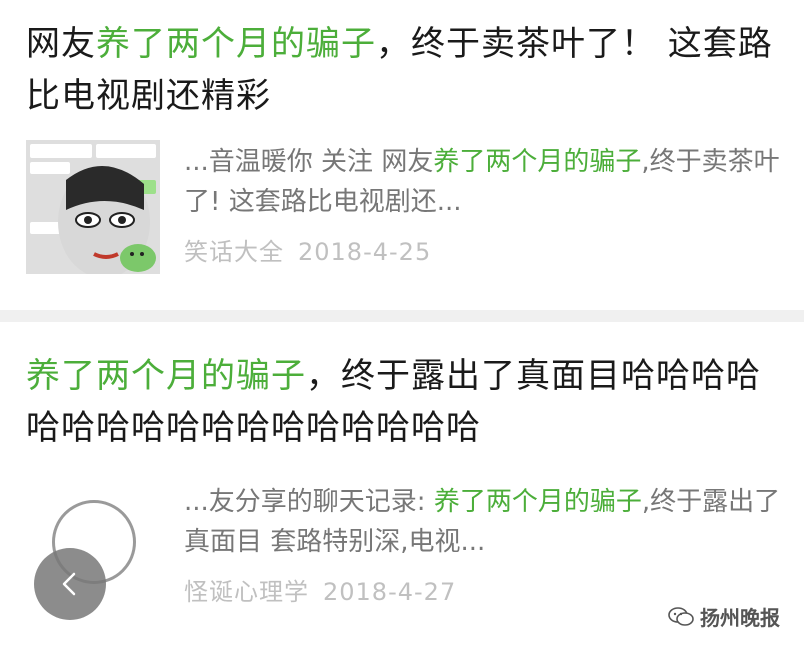 This screenshot has width=804, height=652. What do you see at coordinates (402, 316) in the screenshot?
I see `card-divider` at bounding box center [402, 316].